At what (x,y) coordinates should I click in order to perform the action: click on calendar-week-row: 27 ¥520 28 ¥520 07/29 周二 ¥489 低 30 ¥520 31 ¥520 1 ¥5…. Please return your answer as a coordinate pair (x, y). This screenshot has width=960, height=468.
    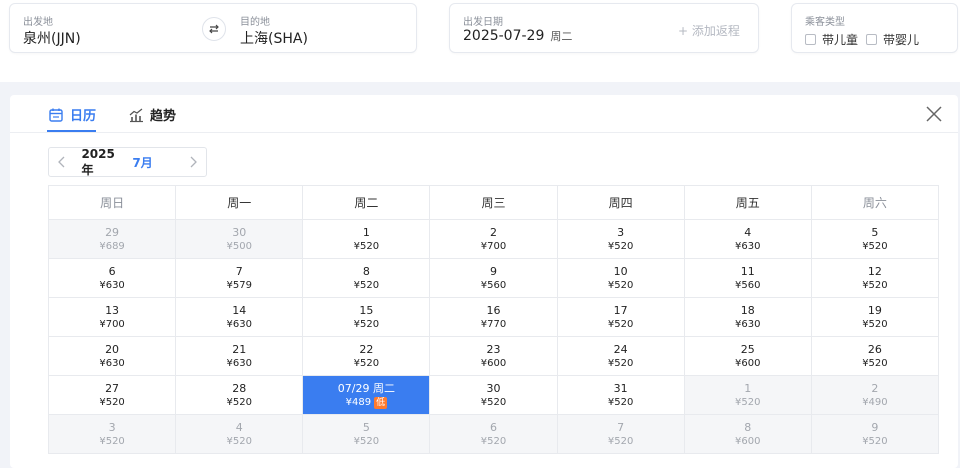
    Looking at the image, I should click on (493, 395).